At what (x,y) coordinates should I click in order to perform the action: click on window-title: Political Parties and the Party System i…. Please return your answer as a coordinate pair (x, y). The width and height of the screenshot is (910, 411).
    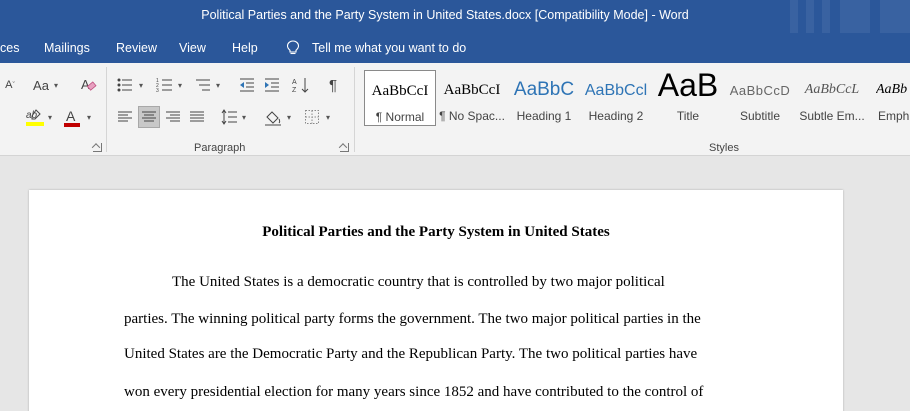
    Looking at the image, I should click on (445, 15).